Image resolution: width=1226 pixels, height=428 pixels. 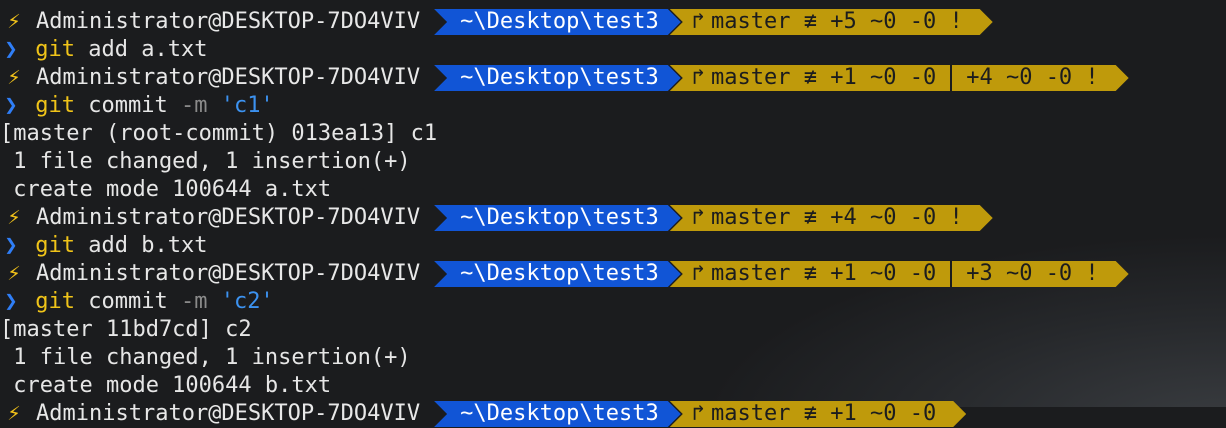 I want to click on command-string: 'c1', so click(x=240, y=105).